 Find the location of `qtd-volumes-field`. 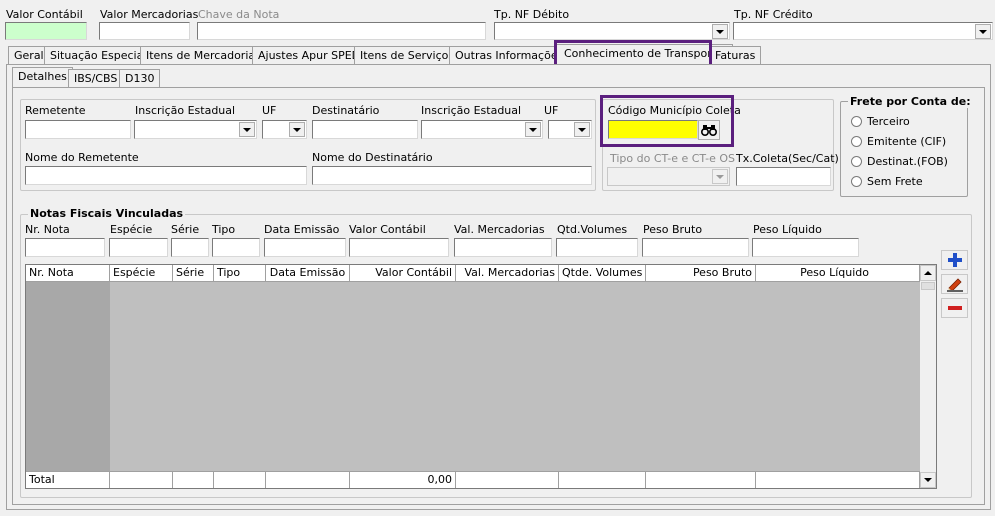

qtd-volumes-field is located at coordinates (597, 247).